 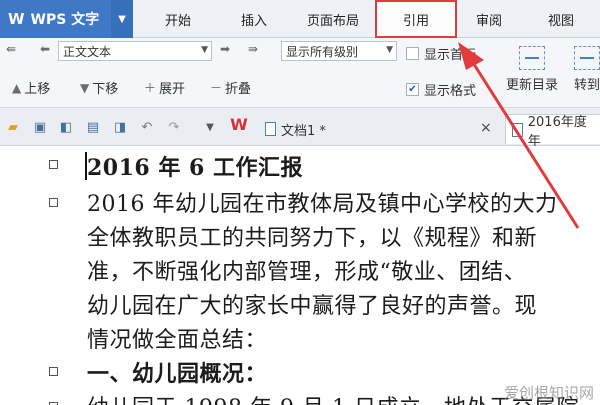 What do you see at coordinates (416, 19) in the screenshot?
I see `tab-references: 引用` at bounding box center [416, 19].